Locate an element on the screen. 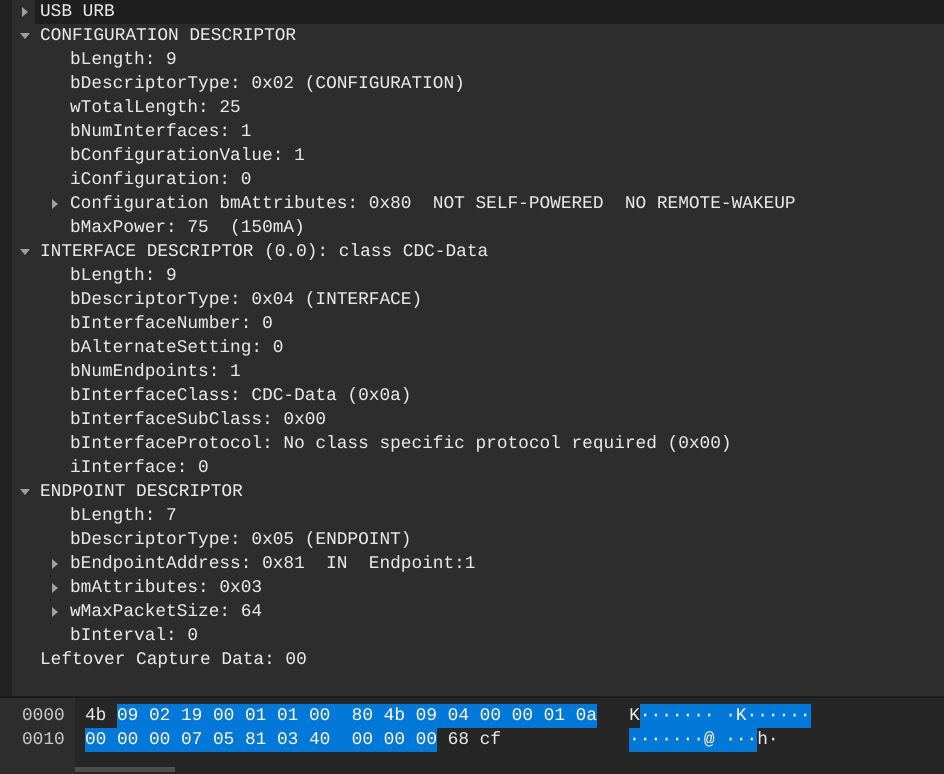  hex-byte: 40 is located at coordinates (330, 740).